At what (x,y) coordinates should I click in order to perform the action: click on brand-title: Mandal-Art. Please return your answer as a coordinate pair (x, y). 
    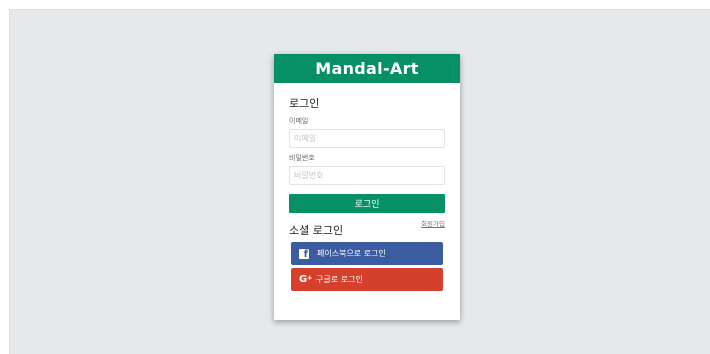
    Looking at the image, I should click on (367, 68).